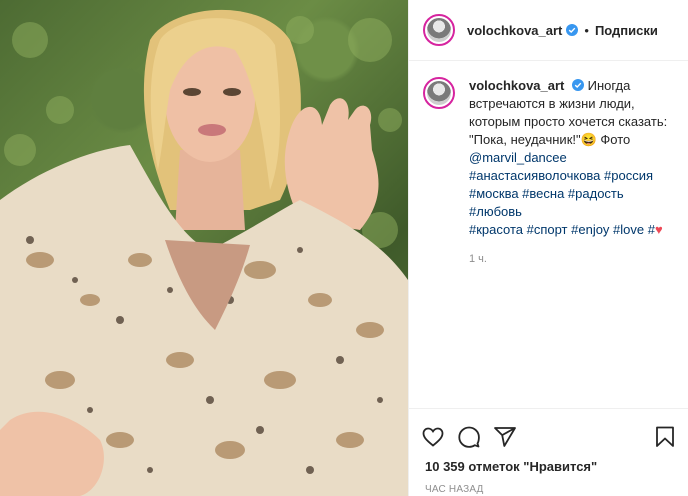 This screenshot has width=688, height=496. I want to click on laughing-emoji-icon: 😆, so click(588, 139).